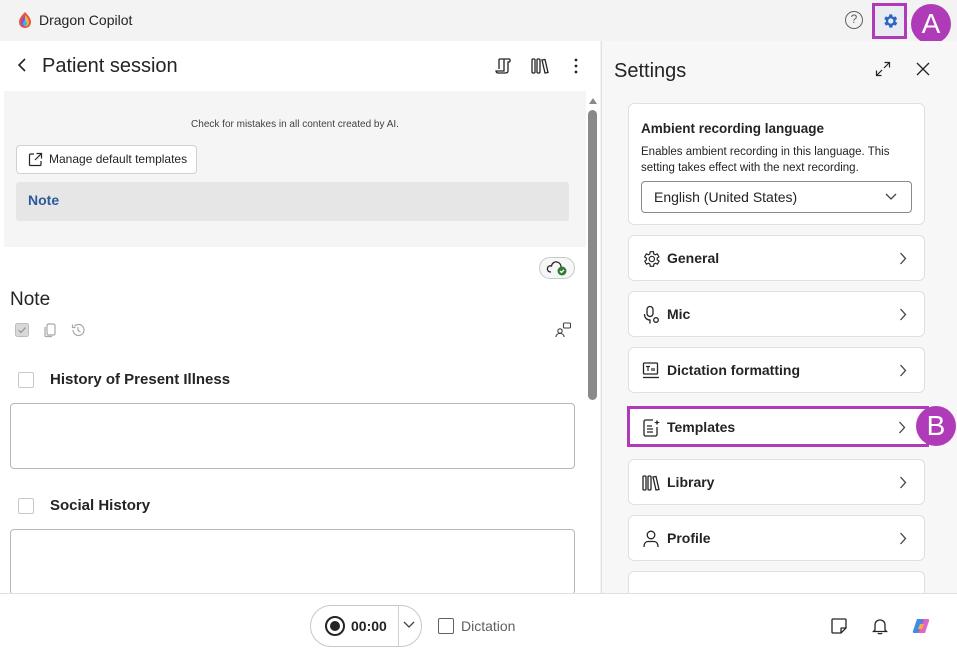 The height and width of the screenshot is (652, 957). What do you see at coordinates (26, 506) in the screenshot?
I see `section-checkbox-social-history` at bounding box center [26, 506].